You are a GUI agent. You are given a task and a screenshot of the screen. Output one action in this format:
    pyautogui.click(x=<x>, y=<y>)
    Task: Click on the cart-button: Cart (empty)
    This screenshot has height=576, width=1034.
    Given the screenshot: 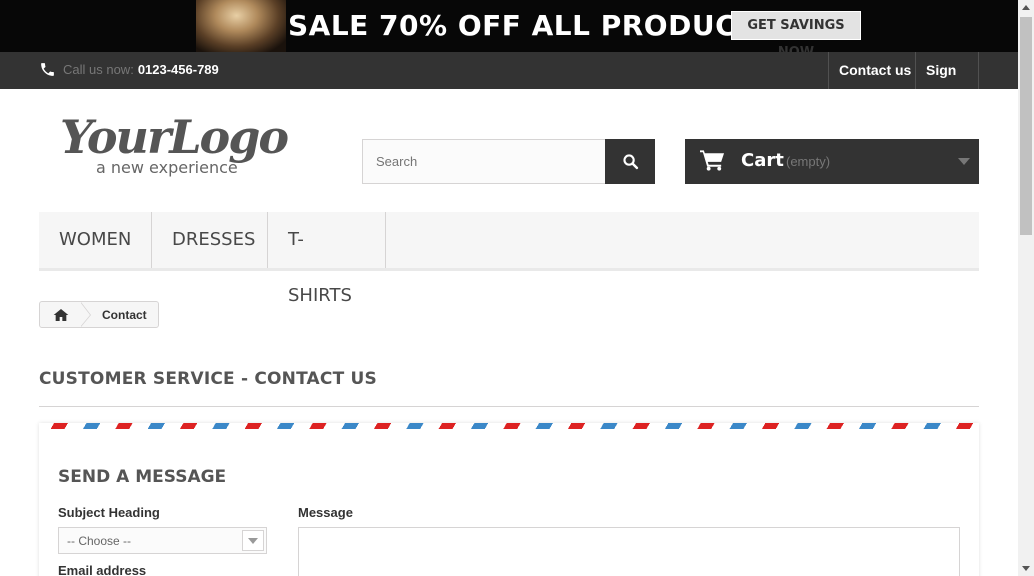 What is the action you would take?
    pyautogui.click(x=832, y=161)
    